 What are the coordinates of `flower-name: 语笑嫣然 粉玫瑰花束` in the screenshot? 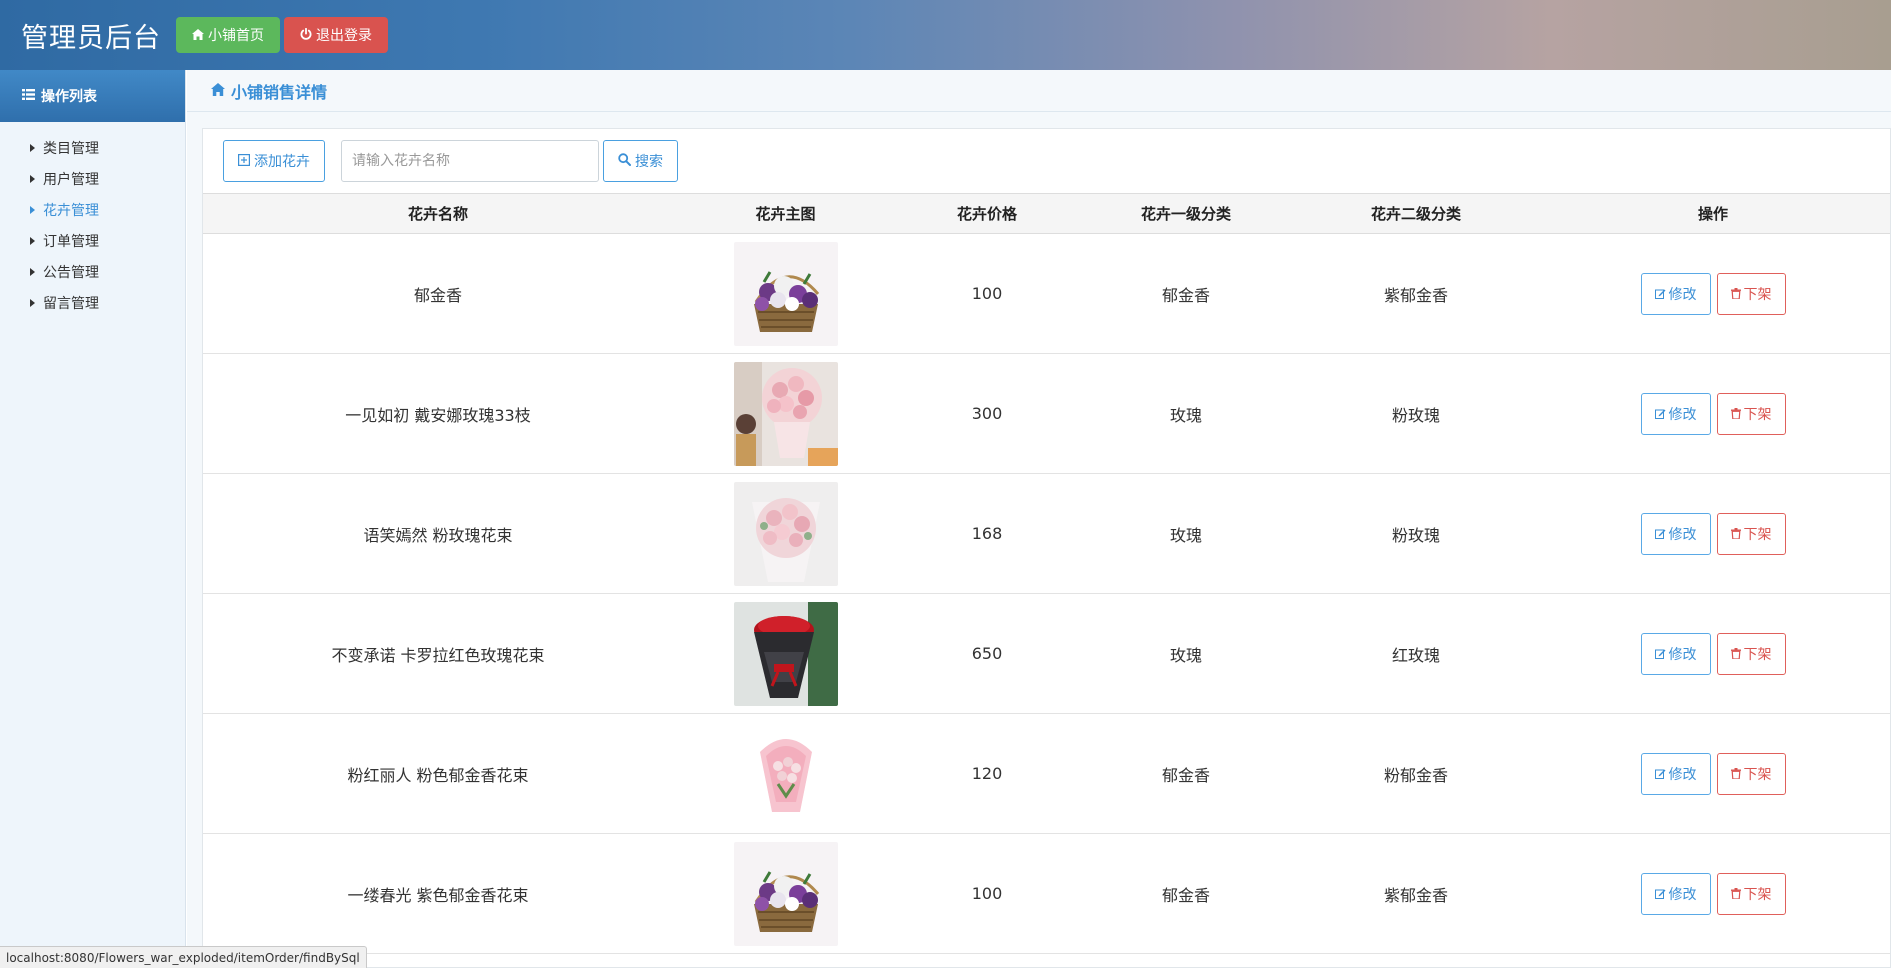 It's located at (438, 535).